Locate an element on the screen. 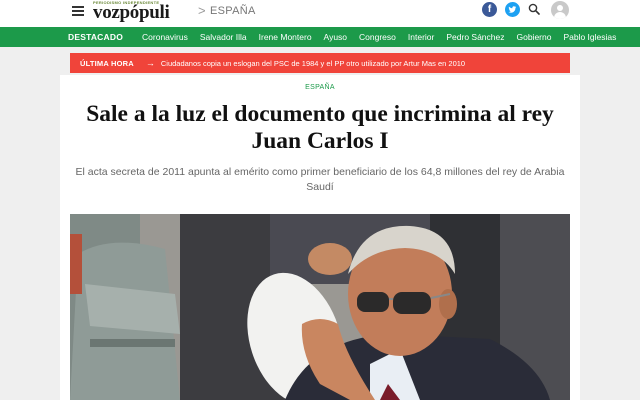  user-avatar-icon is located at coordinates (560, 10).